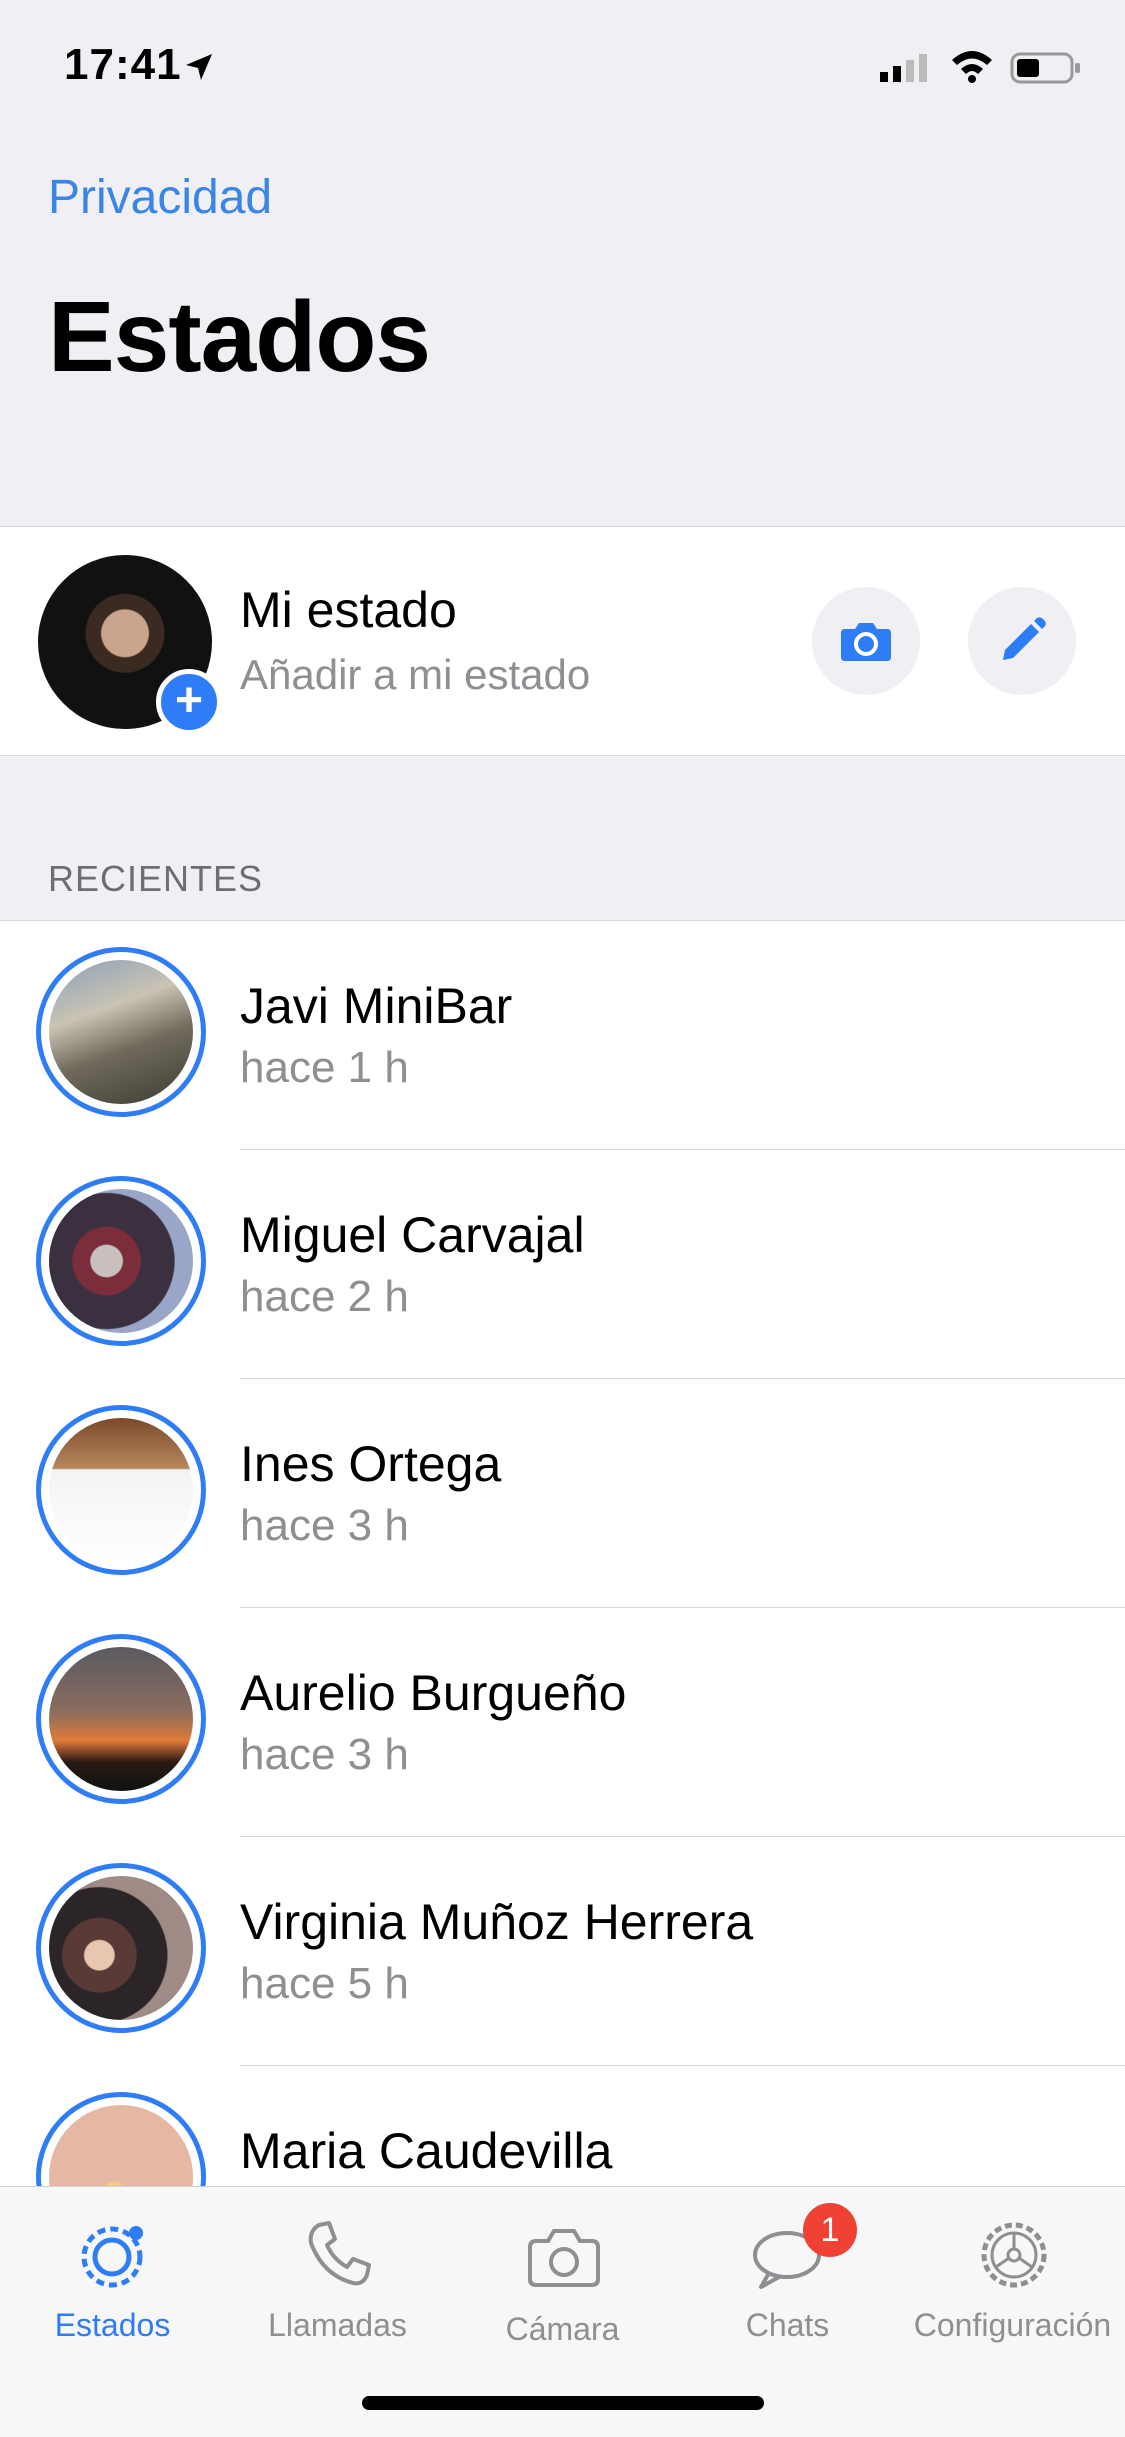 This screenshot has width=1125, height=2437. I want to click on list-item: Maria Caudevilla, so click(562, 2126).